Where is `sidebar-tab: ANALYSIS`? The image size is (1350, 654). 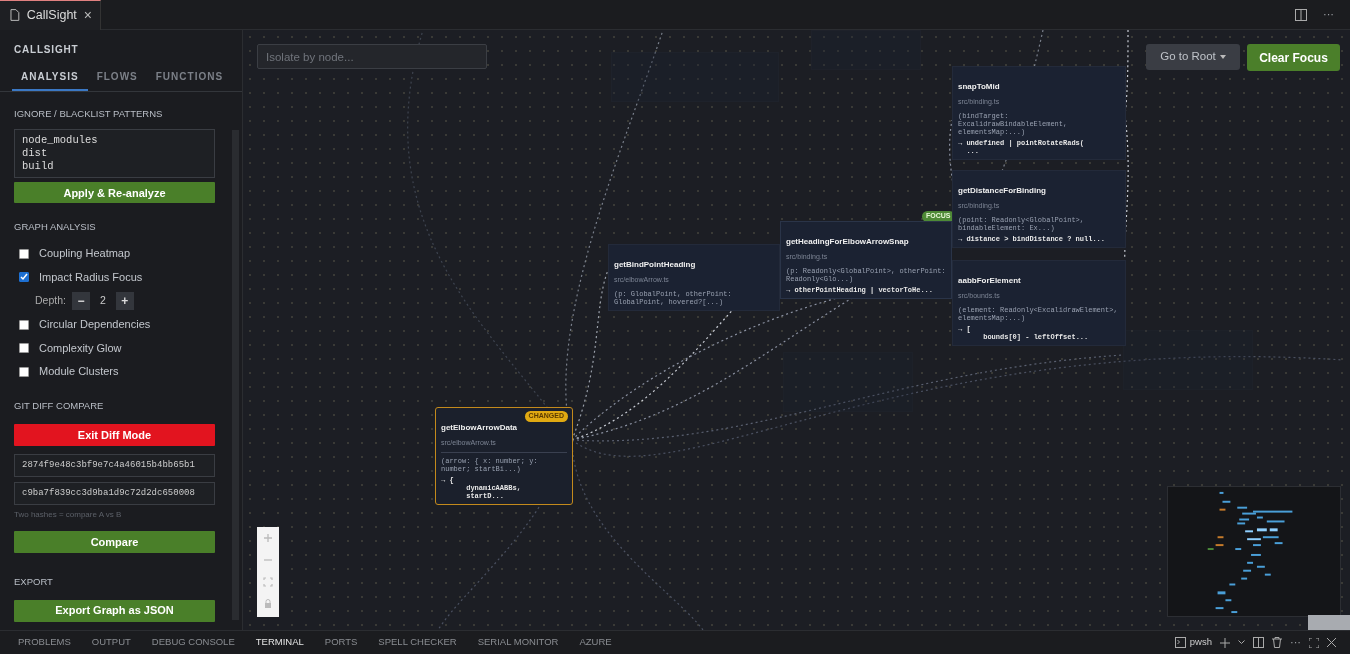
sidebar-tab: ANALYSIS is located at coordinates (50, 77).